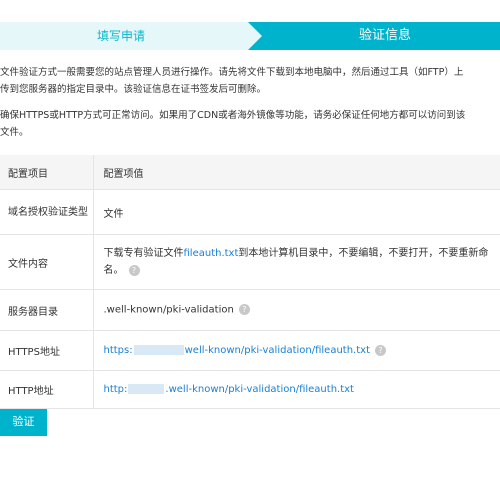 The width and height of the screenshot is (500, 486). Describe the element at coordinates (143, 253) in the screenshot. I see `content-prefix: 下载专有验证文件` at that location.